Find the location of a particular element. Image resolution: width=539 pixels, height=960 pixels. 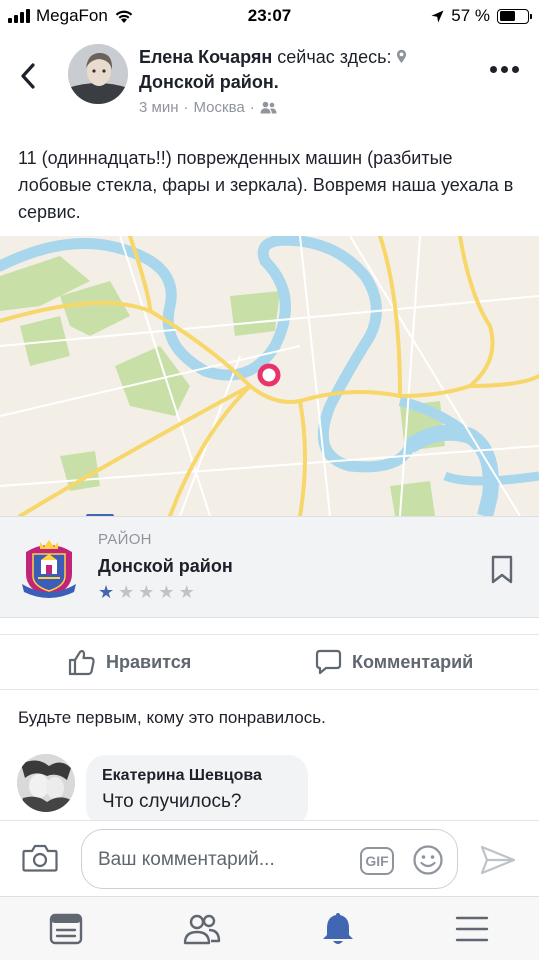

place-name: Донской район is located at coordinates (165, 566).